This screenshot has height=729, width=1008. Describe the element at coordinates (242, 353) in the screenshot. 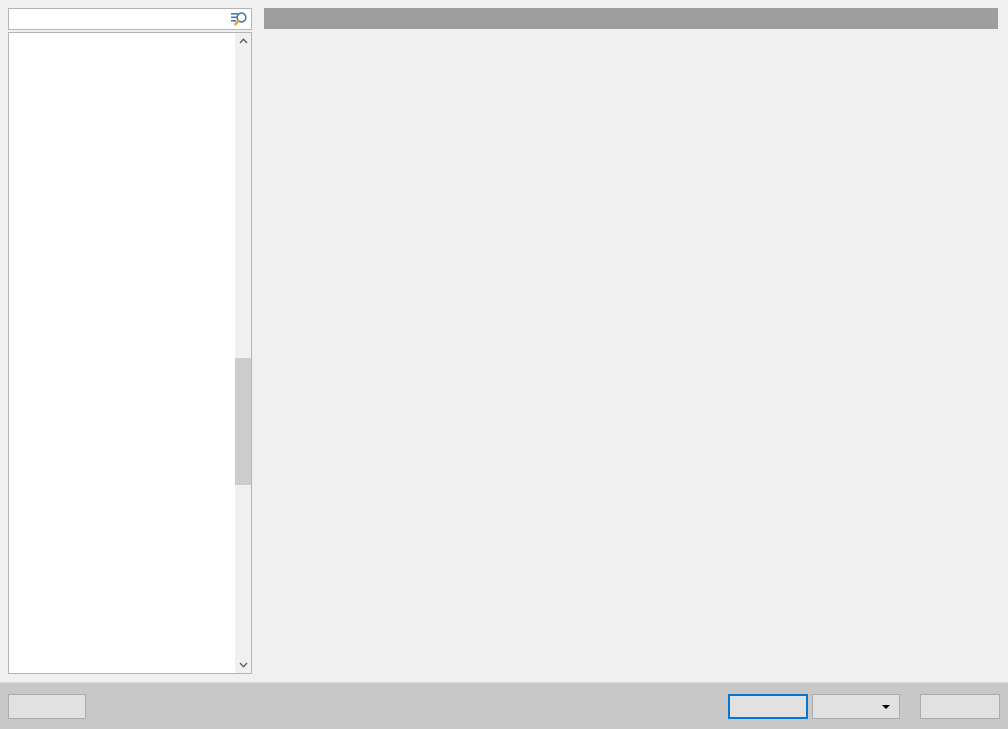

I see `tree-scrollbar` at that location.